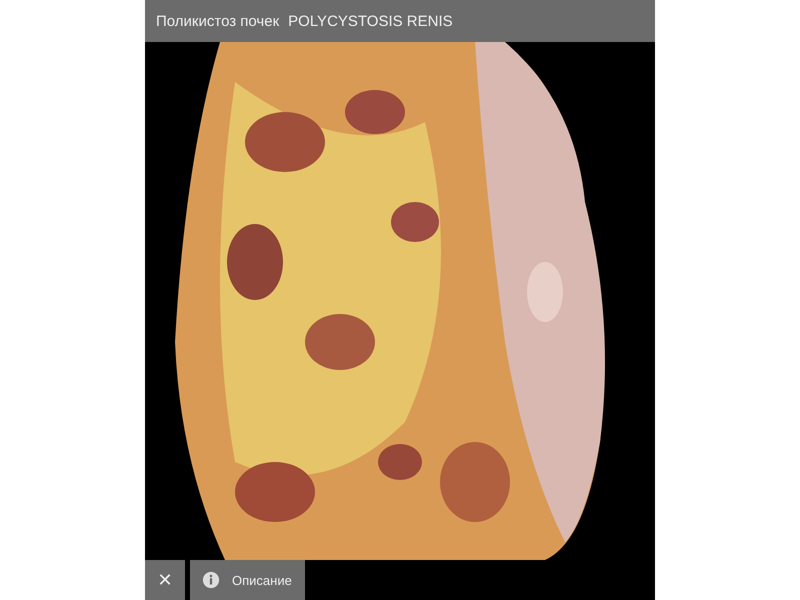 The image size is (800, 600). I want to click on close-button: ✕, so click(165, 580).